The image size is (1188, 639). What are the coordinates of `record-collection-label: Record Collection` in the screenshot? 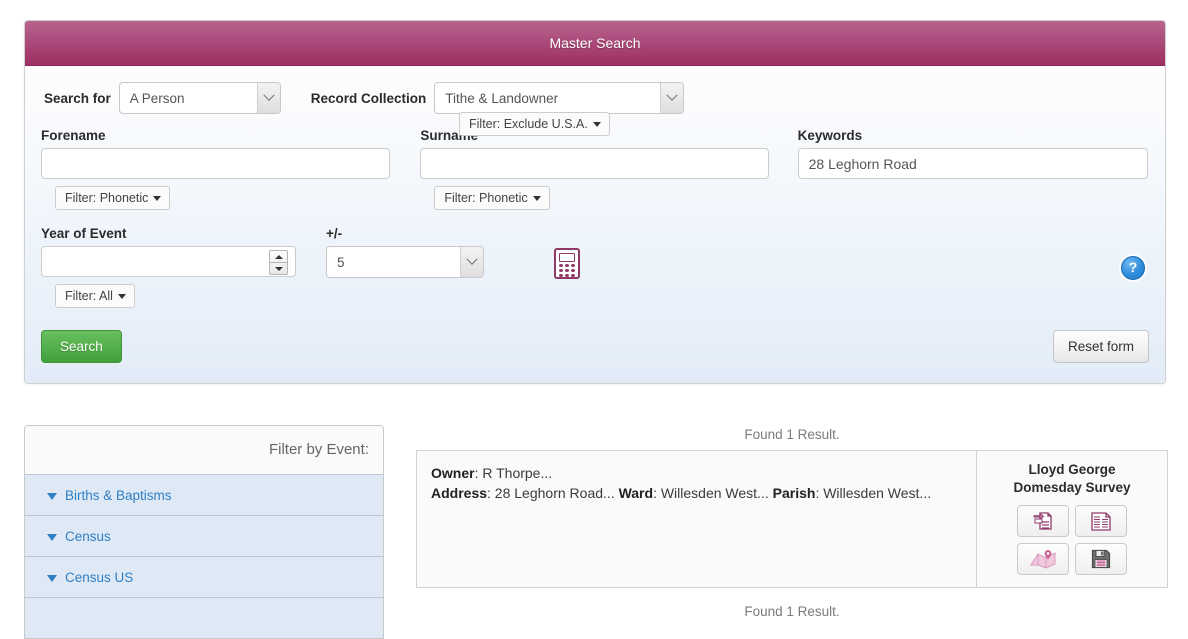 It's located at (368, 98).